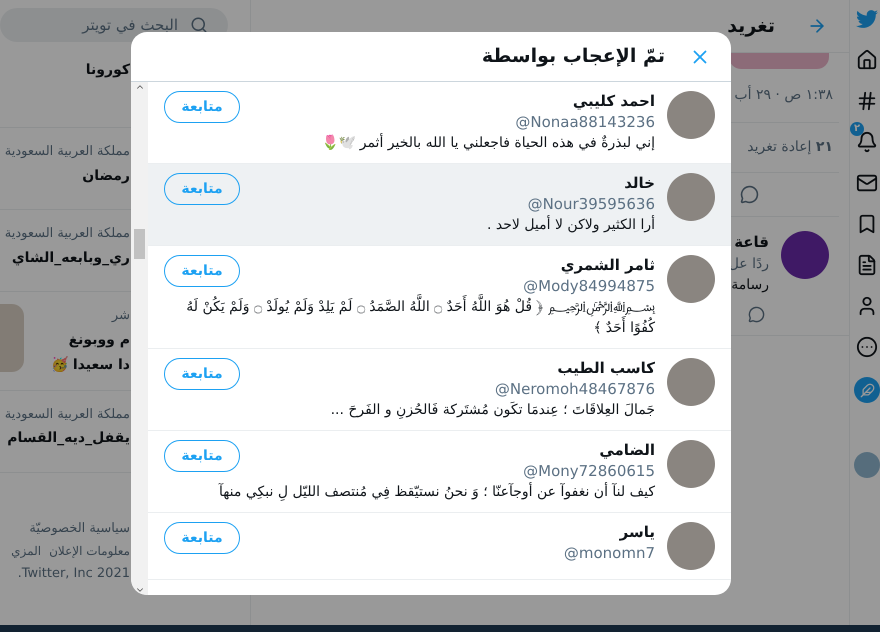 Image resolution: width=880 pixels, height=632 pixels. I want to click on user-handle: @Mony72860615, so click(589, 471).